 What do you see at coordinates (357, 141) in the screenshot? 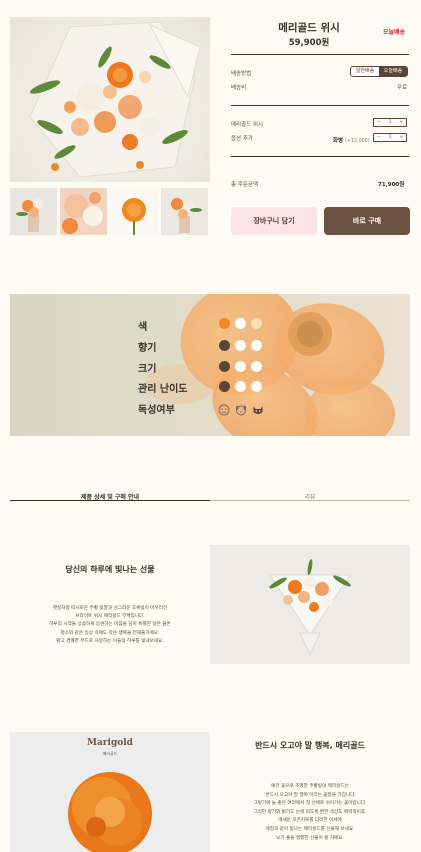
I see `addon-price: (+12,000)` at bounding box center [357, 141].